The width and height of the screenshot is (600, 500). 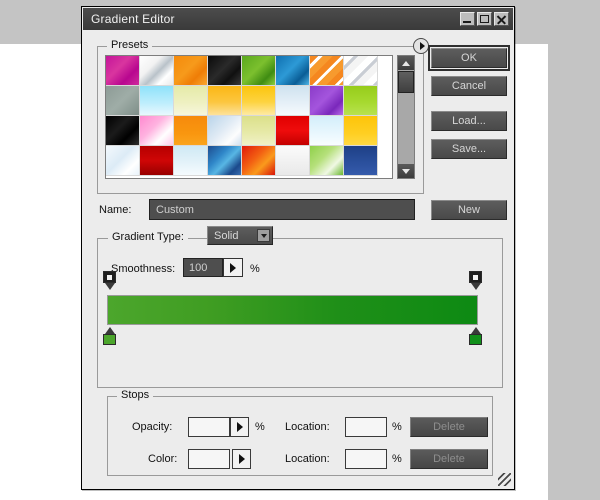 What do you see at coordinates (469, 210) in the screenshot?
I see `new-button: New` at bounding box center [469, 210].